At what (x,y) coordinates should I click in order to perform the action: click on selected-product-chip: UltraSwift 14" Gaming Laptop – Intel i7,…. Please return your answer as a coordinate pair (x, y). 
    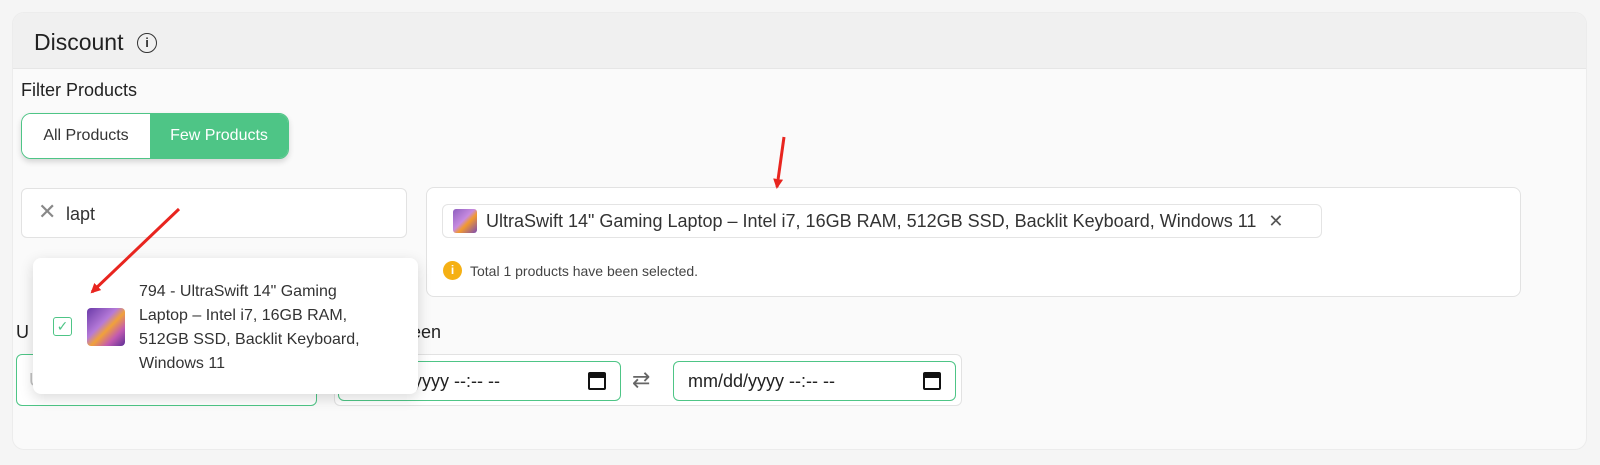
    Looking at the image, I should click on (882, 221).